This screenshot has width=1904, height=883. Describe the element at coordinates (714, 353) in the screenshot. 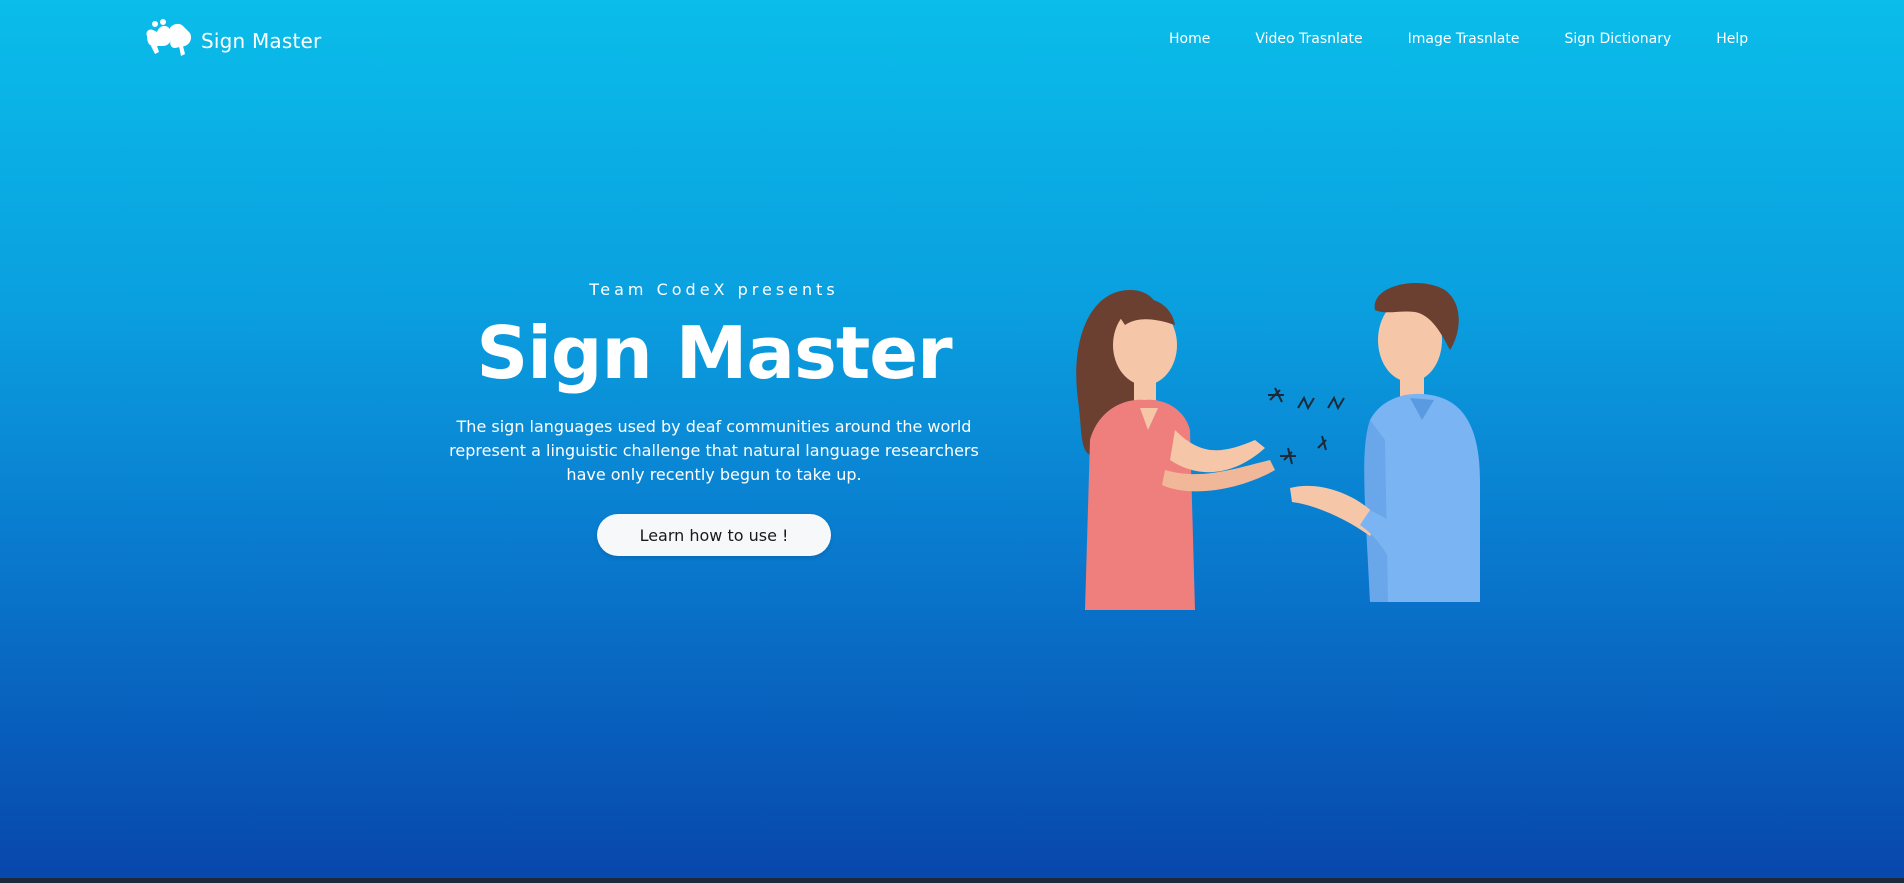

I see `hero-title: Sign Master` at that location.